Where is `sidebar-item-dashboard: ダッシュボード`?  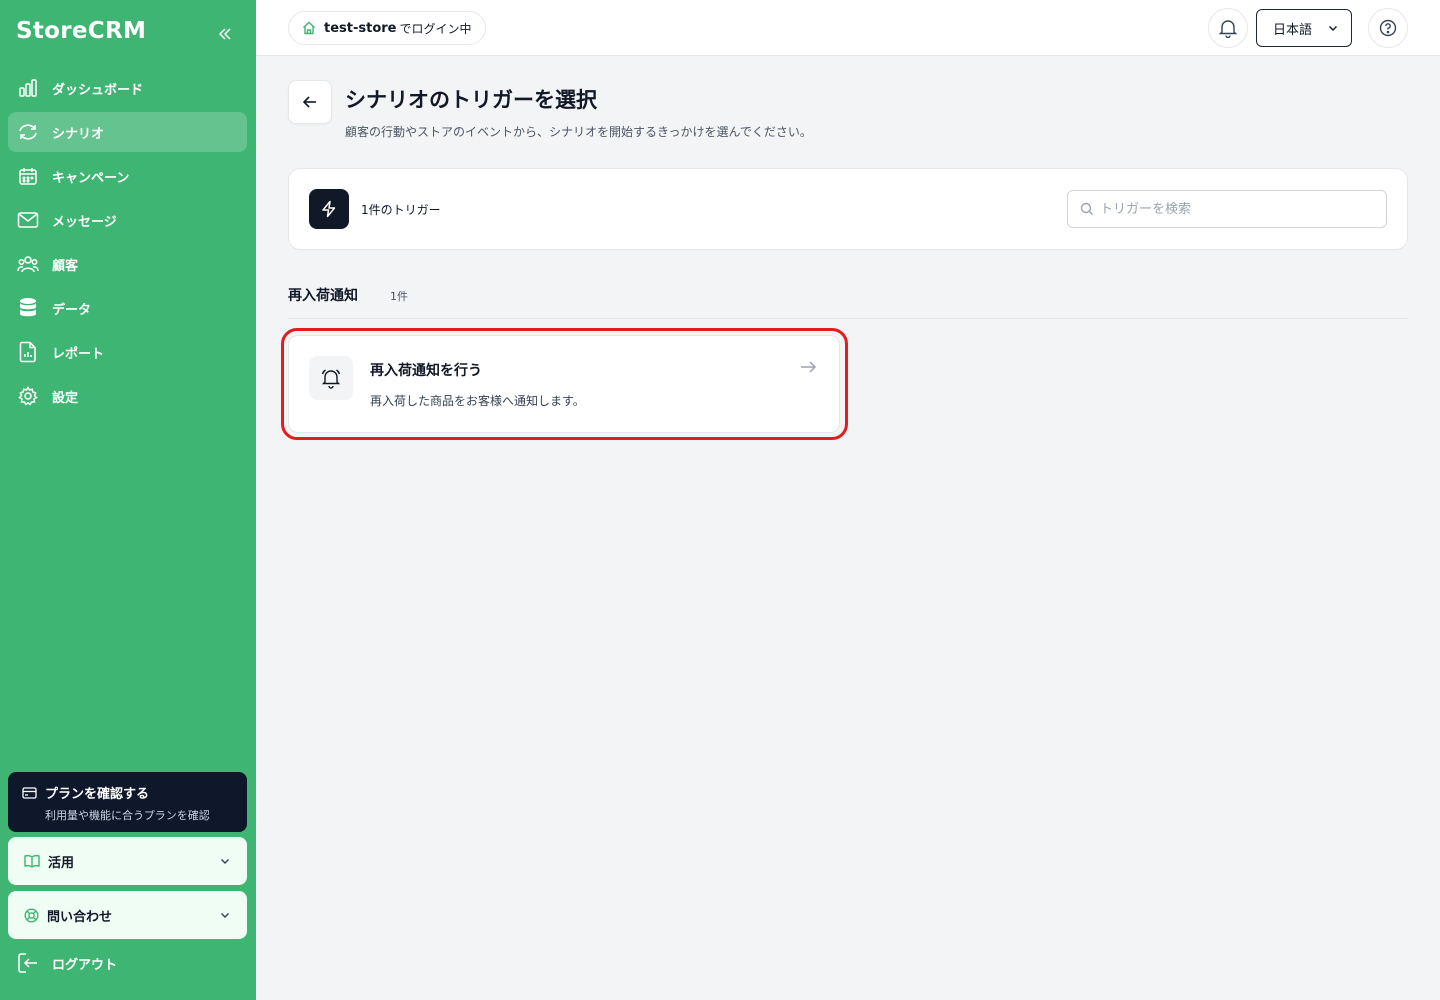 sidebar-item-dashboard: ダッシュボード is located at coordinates (127, 88).